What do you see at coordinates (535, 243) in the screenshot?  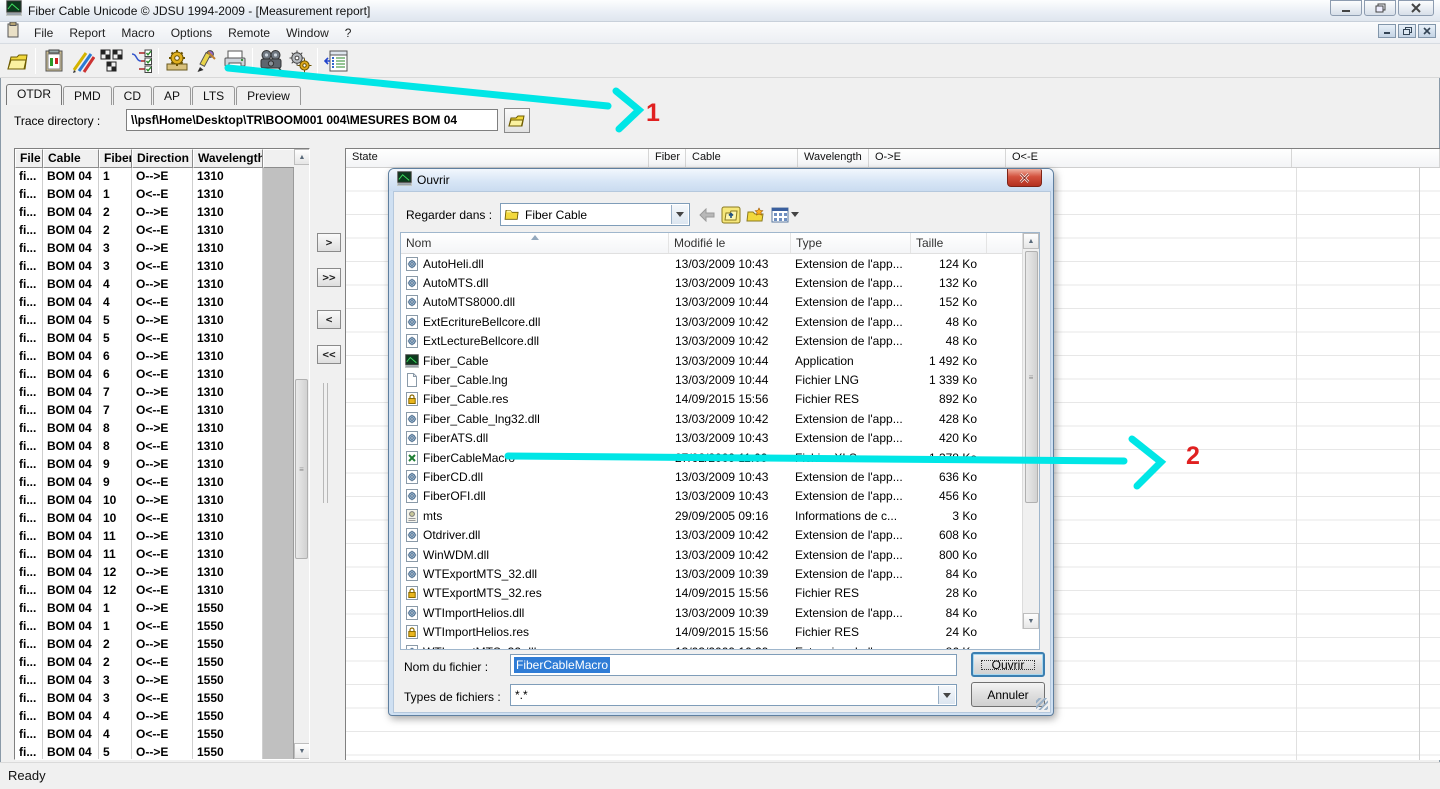 I see `file-list-column-header: Nom` at bounding box center [535, 243].